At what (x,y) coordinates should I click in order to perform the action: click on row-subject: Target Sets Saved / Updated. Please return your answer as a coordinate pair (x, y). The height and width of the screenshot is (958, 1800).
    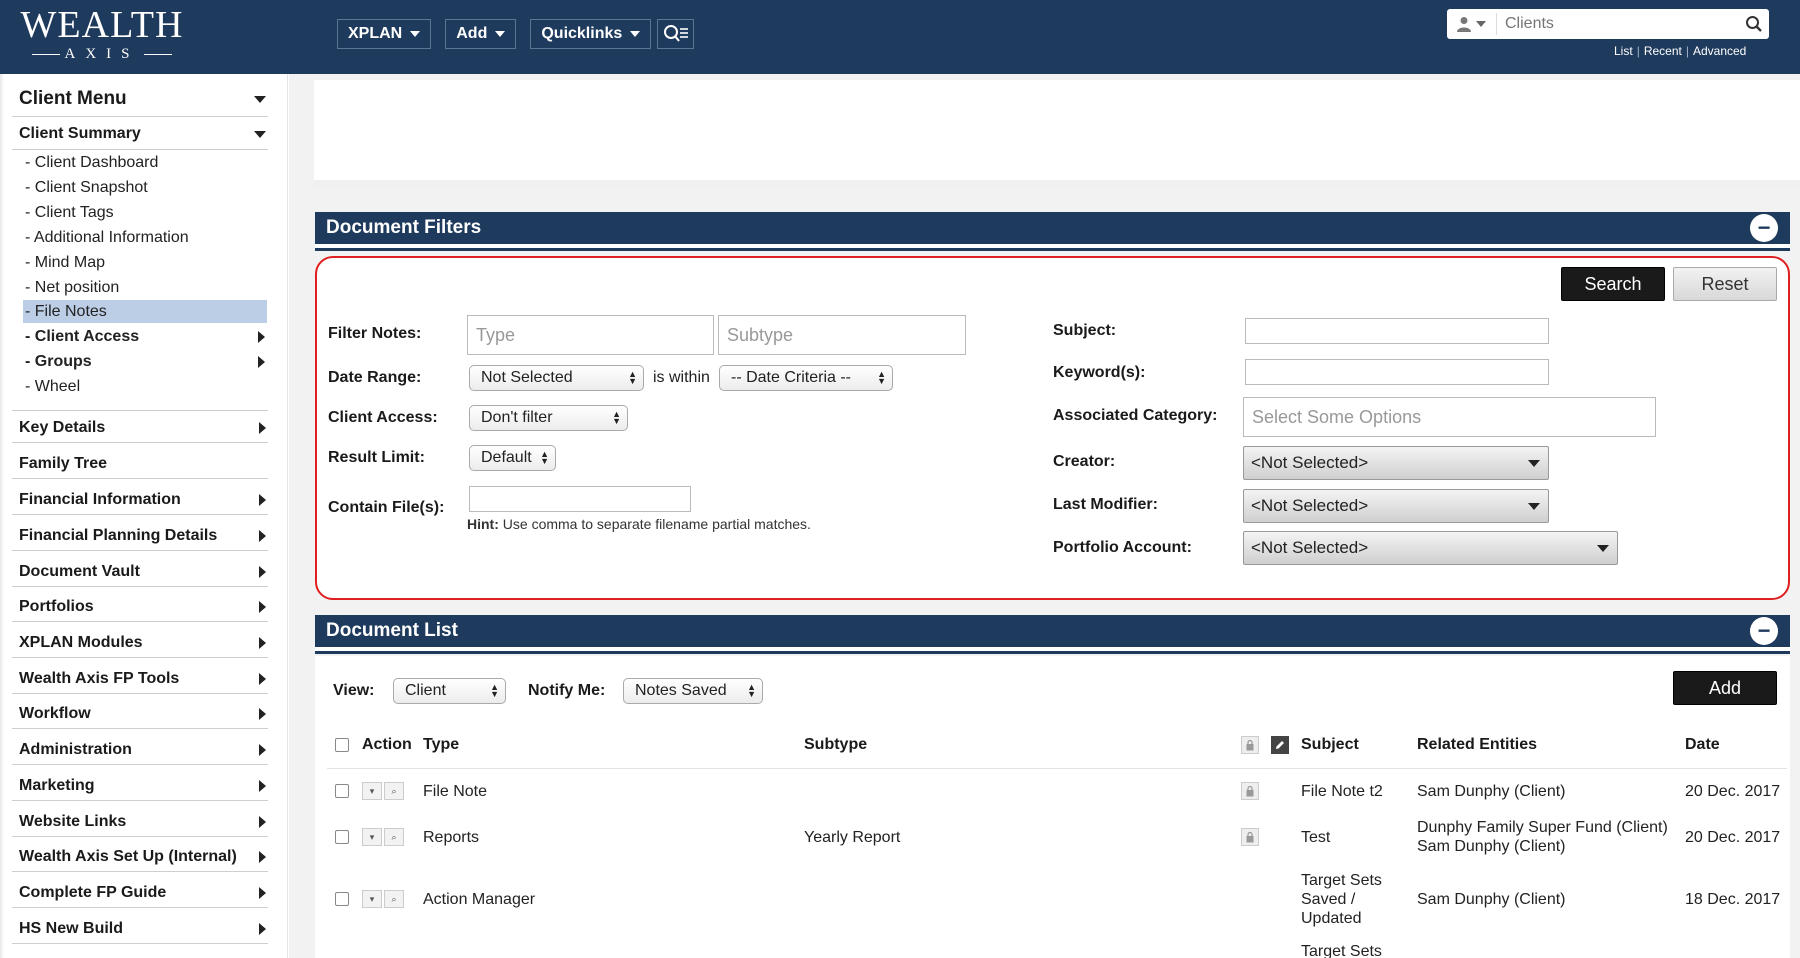
    Looking at the image, I should click on (1351, 899).